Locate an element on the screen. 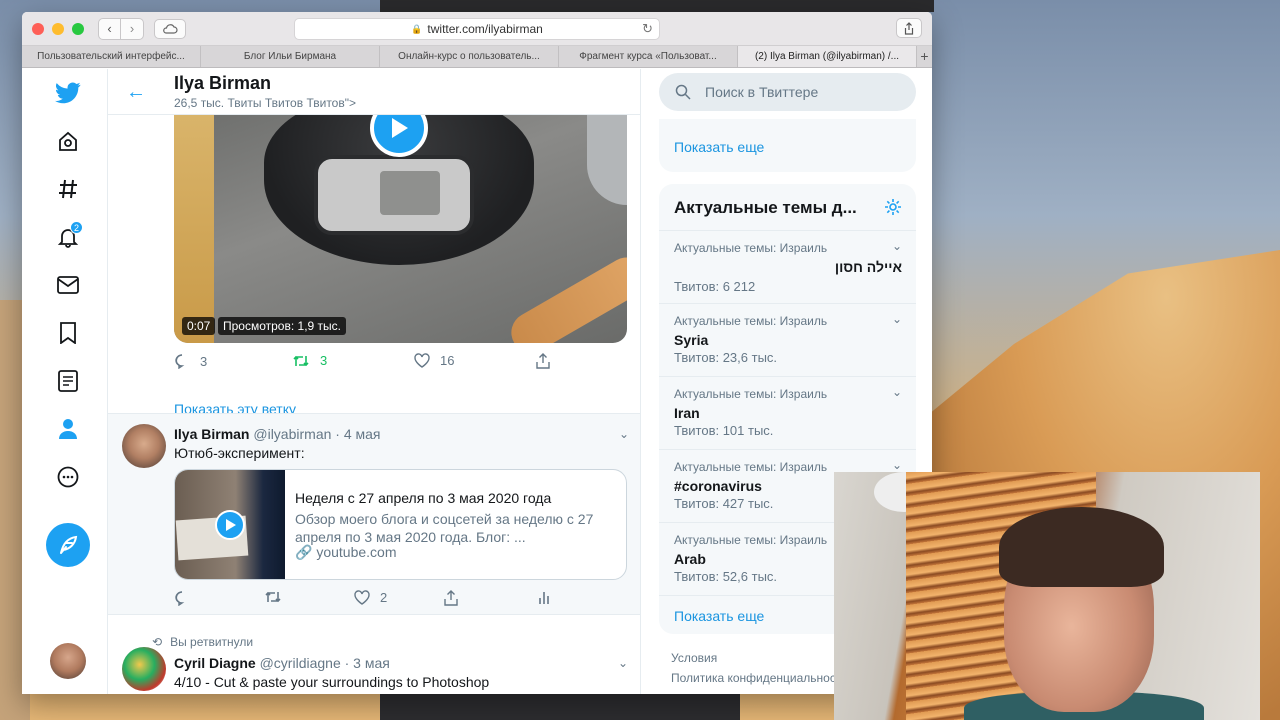 This screenshot has width=1280, height=720. video-kettle-screen is located at coordinates (410, 193).